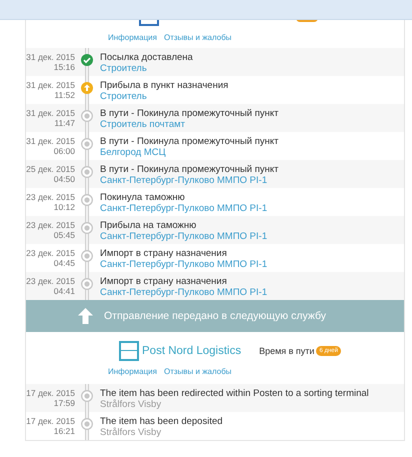 This screenshot has height=457, width=412. Describe the element at coordinates (149, 225) in the screenshot. I see `event-status: Прибыла на таможню` at that location.